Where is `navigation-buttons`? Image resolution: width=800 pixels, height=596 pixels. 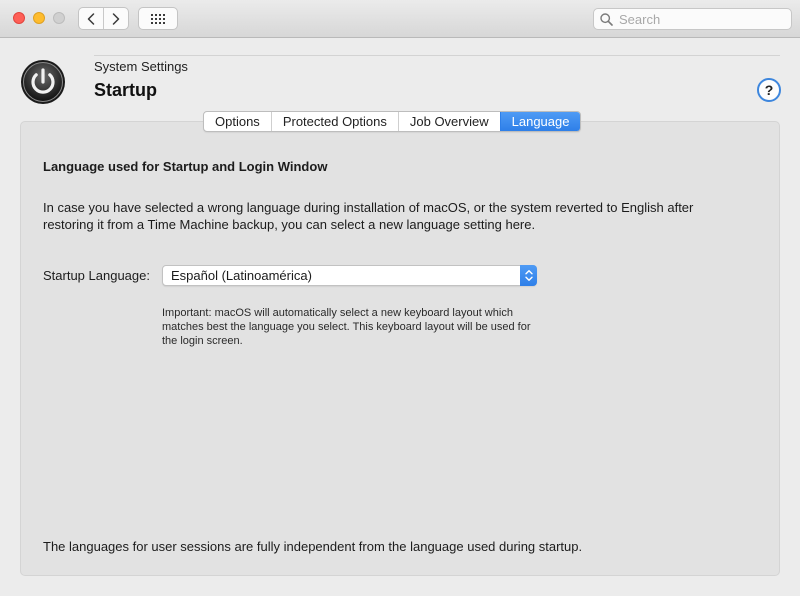
navigation-buttons is located at coordinates (103, 18).